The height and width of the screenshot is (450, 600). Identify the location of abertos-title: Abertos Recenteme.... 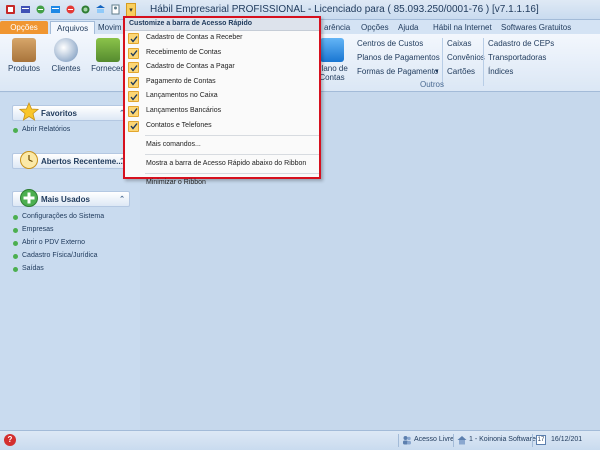
(82, 161).